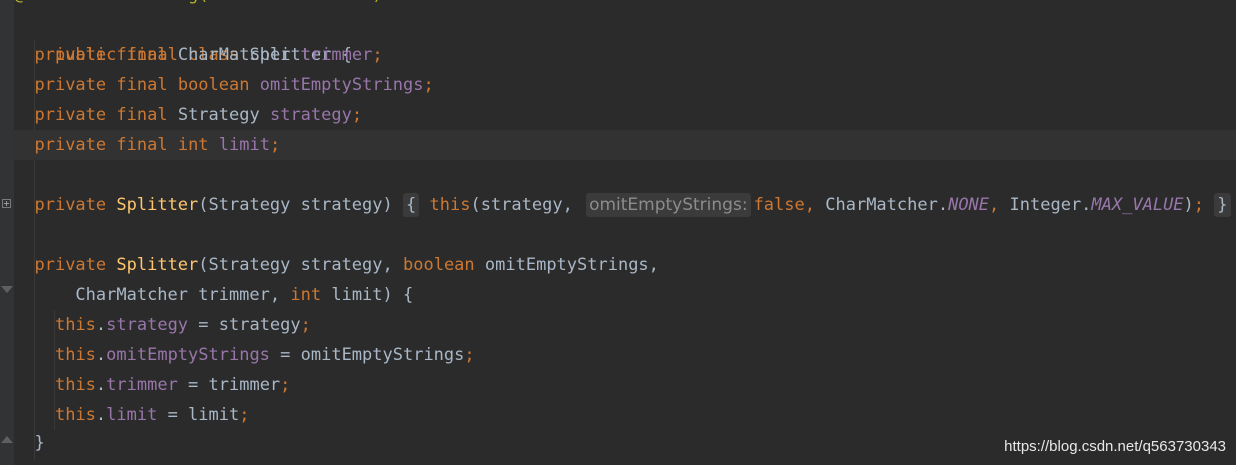  I want to click on code-line-assignment: this.limit = limit;, so click(625, 415).